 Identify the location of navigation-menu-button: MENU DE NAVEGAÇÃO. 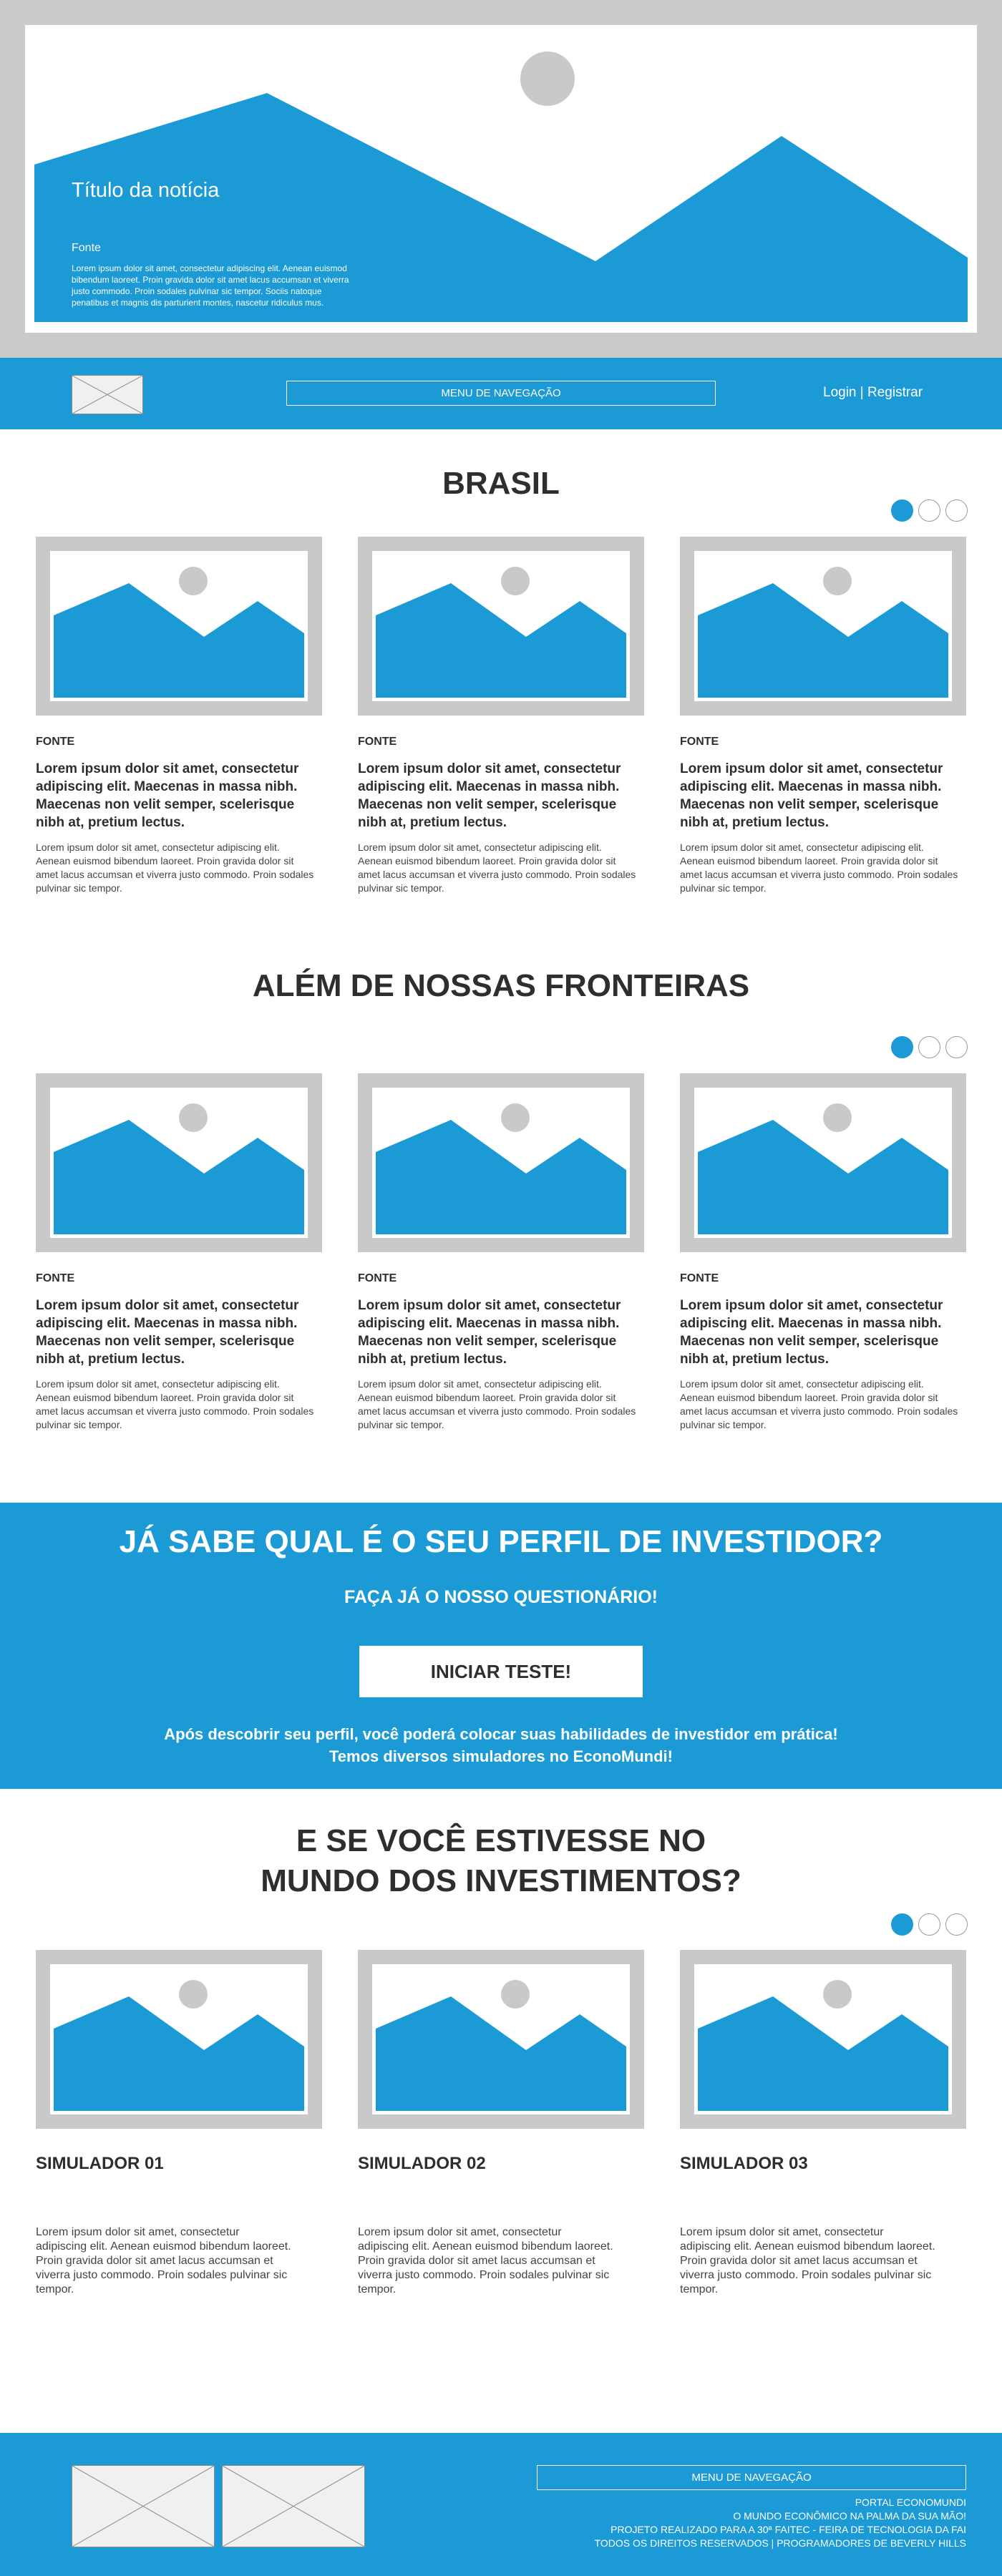
(501, 393).